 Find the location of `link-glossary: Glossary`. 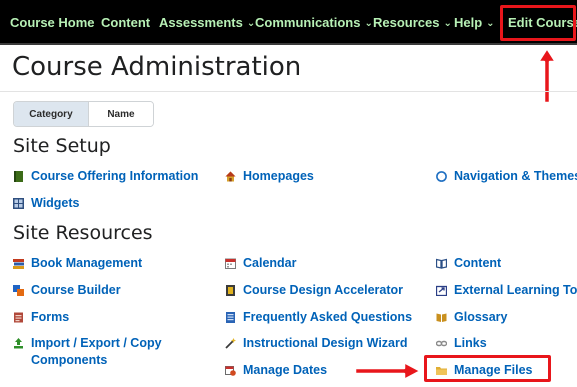

link-glossary: Glossary is located at coordinates (472, 317).